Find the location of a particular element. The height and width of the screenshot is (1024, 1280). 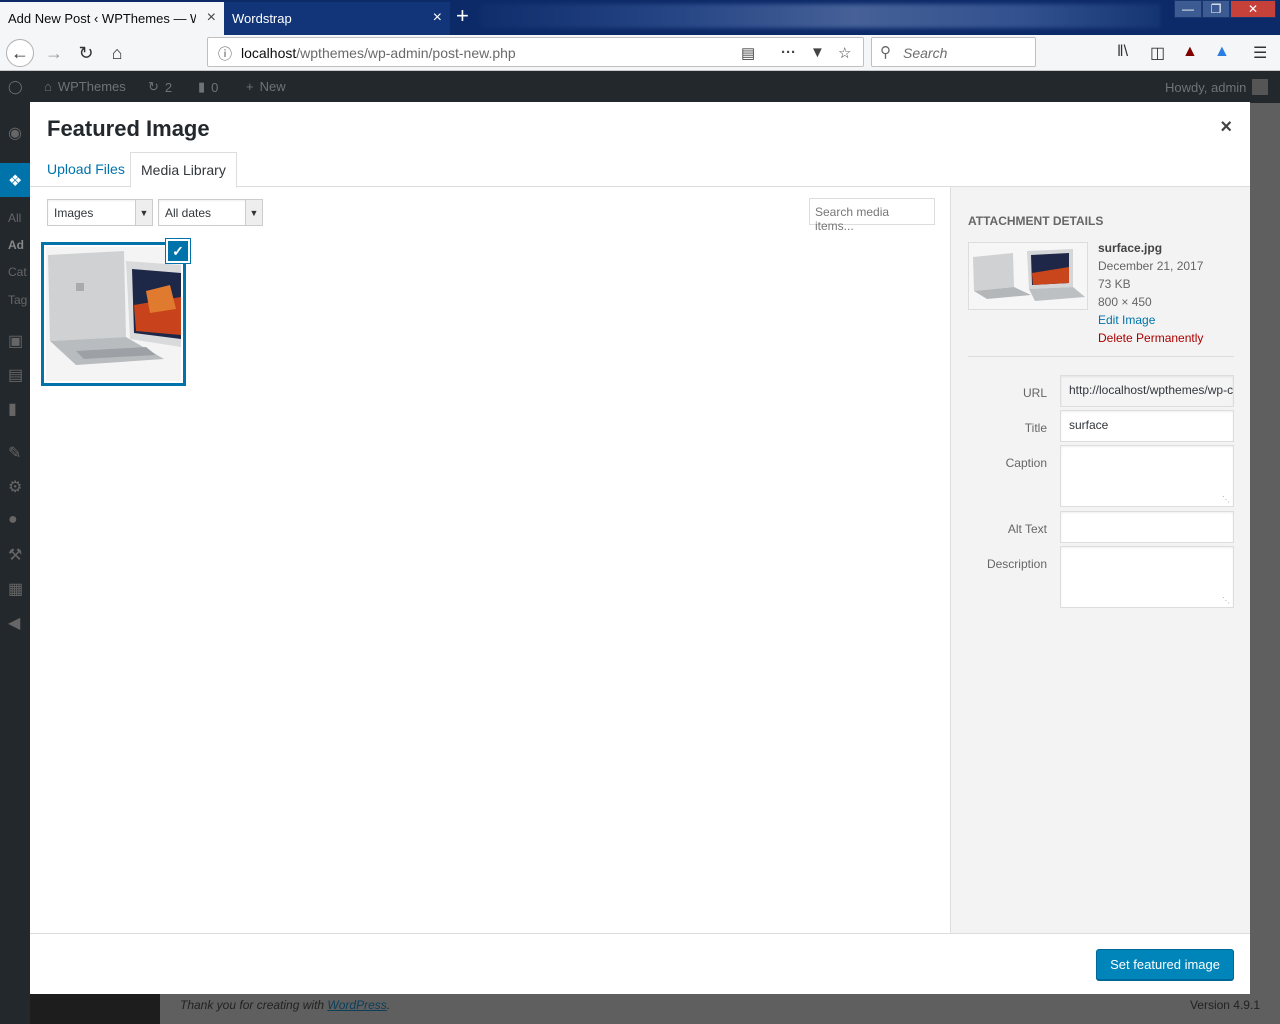

dashboard-icon: ◉ is located at coordinates (15, 133).